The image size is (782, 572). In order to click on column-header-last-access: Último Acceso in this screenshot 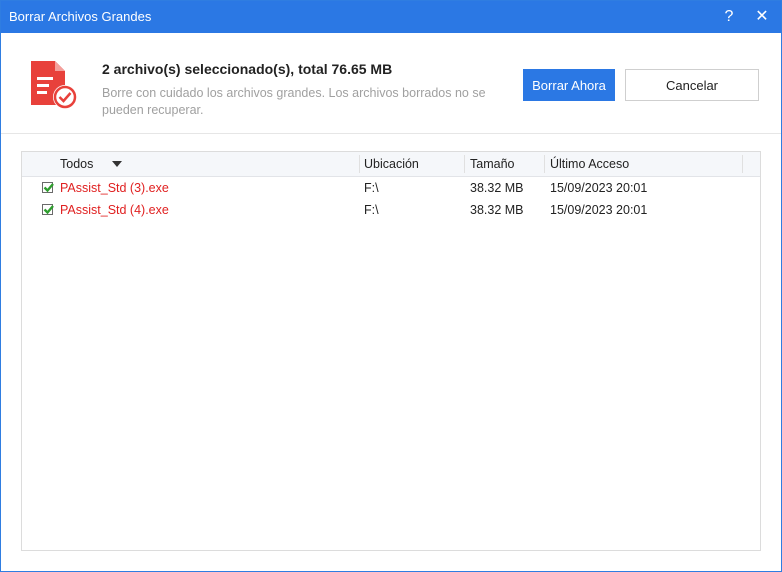, I will do `click(589, 164)`.